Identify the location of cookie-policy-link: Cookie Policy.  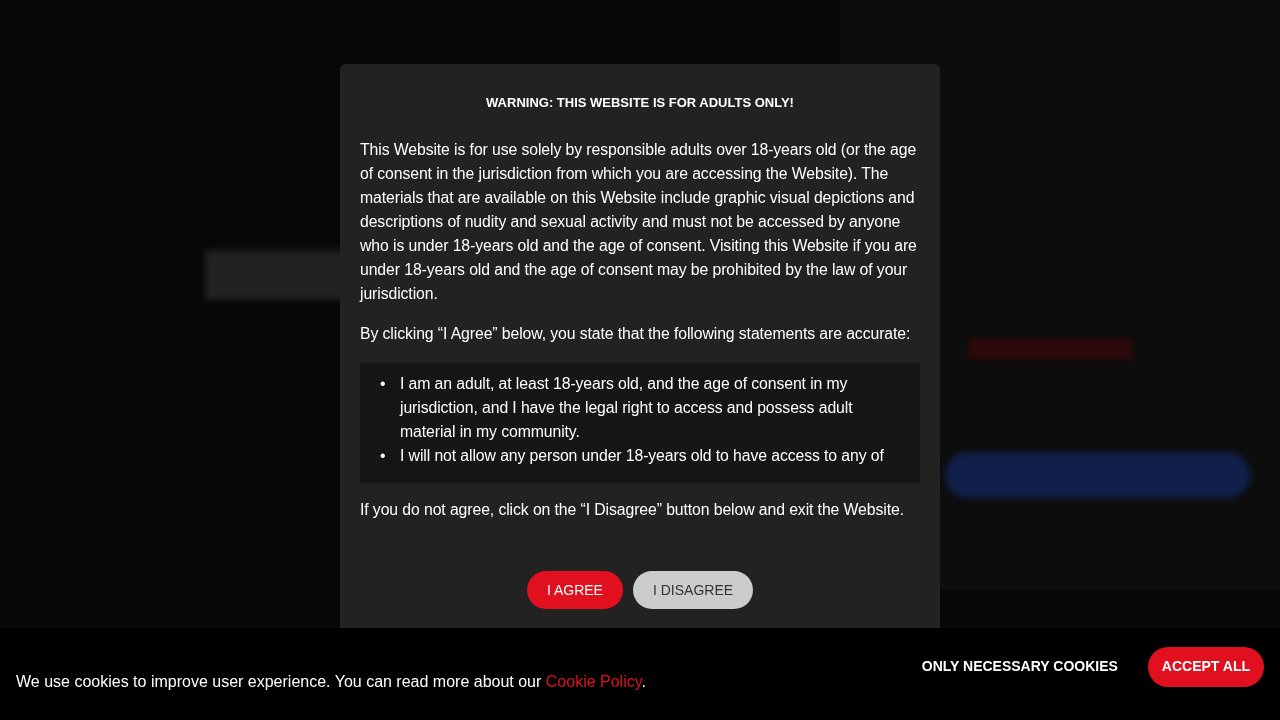
(593, 681).